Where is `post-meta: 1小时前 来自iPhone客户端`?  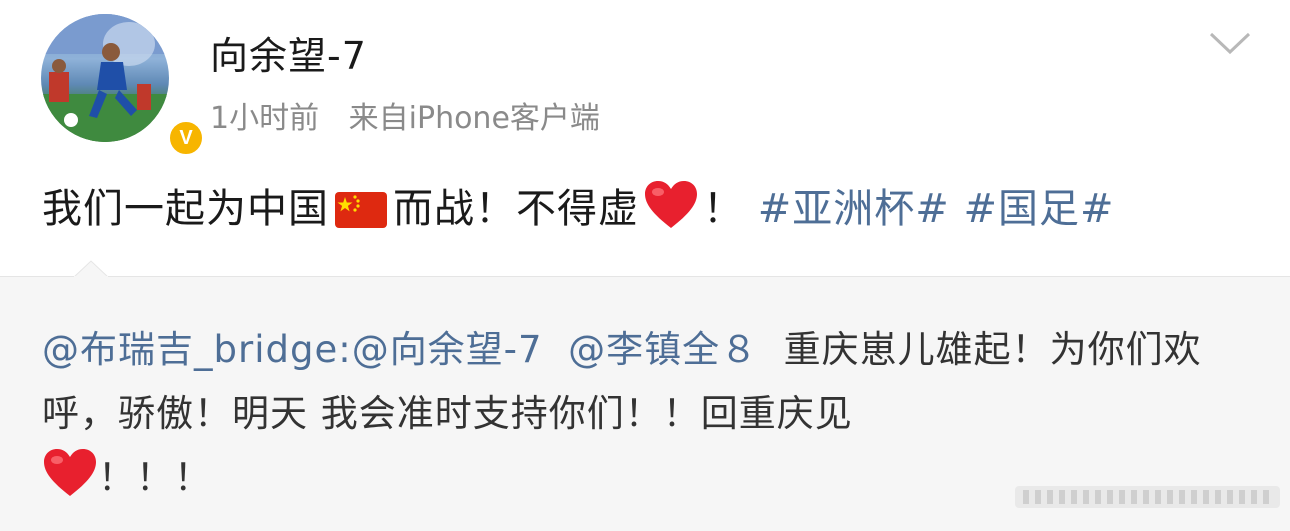
post-meta: 1小时前 来自iPhone客户端 is located at coordinates (405, 115).